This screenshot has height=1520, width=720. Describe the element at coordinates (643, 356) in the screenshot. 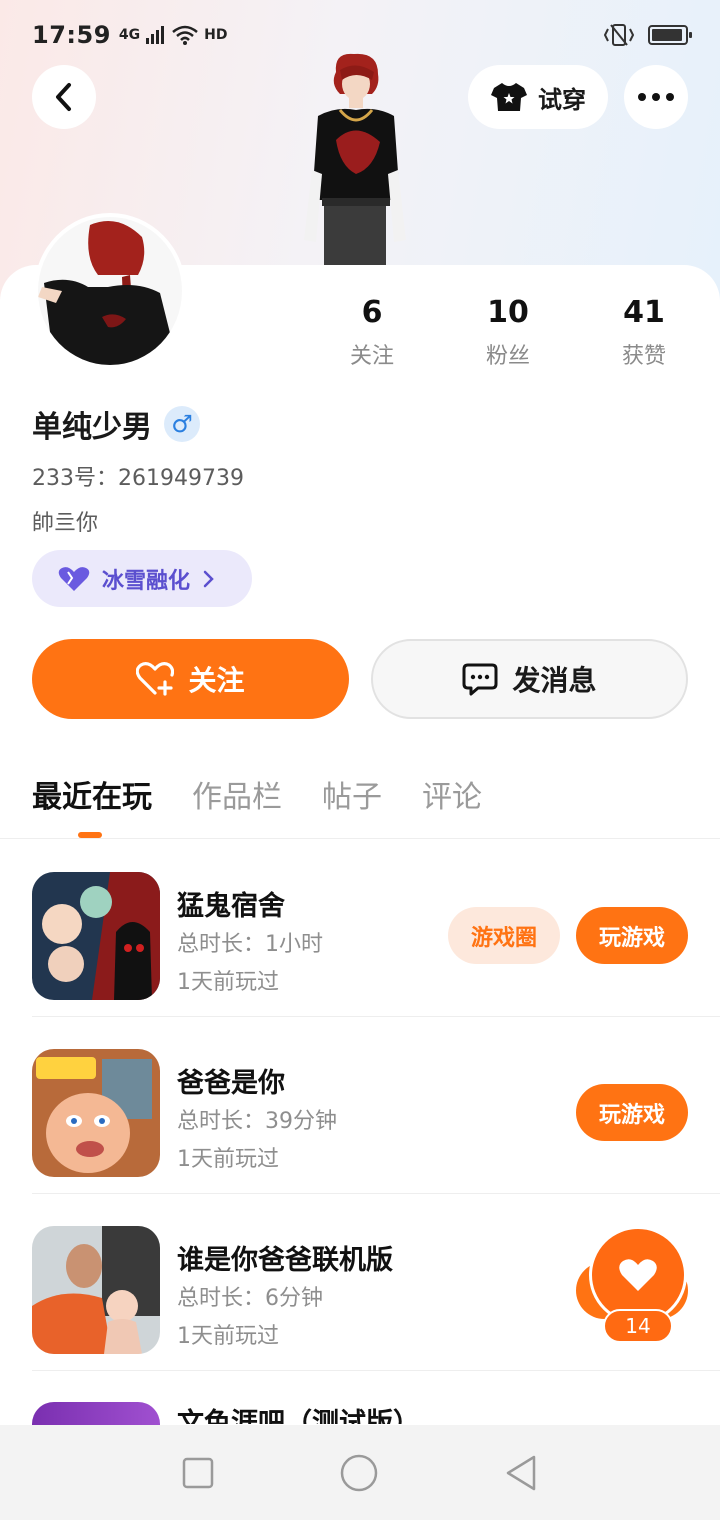

I see `stat-label: 获赞` at that location.